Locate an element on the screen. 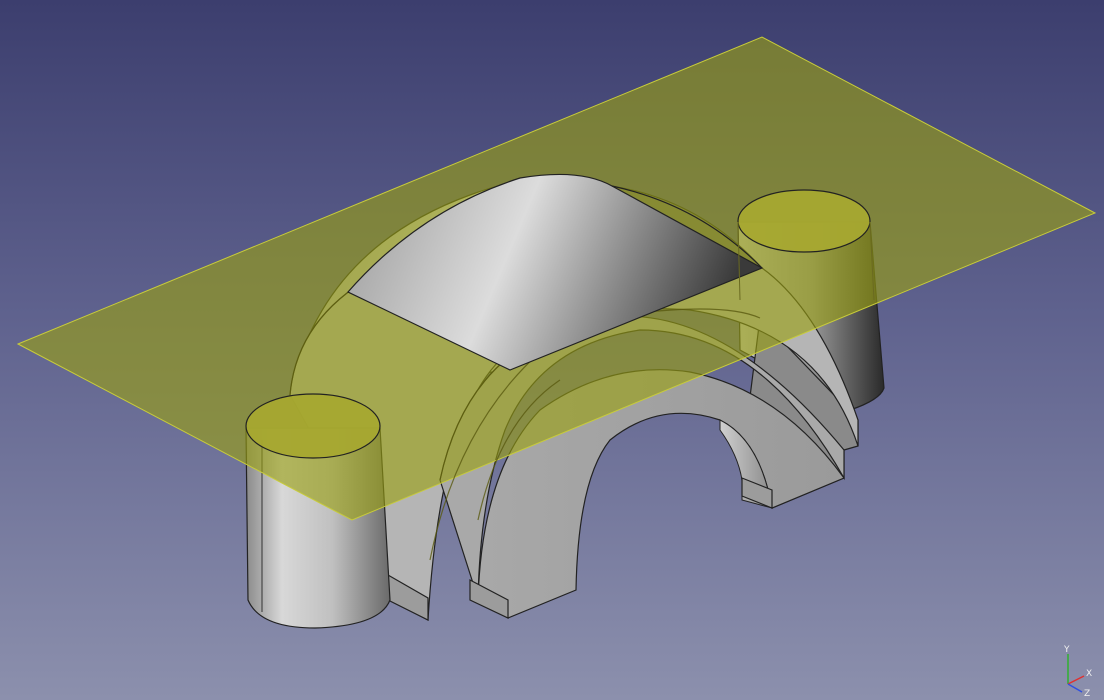  axis-y-label: Y is located at coordinates (1066, 650).